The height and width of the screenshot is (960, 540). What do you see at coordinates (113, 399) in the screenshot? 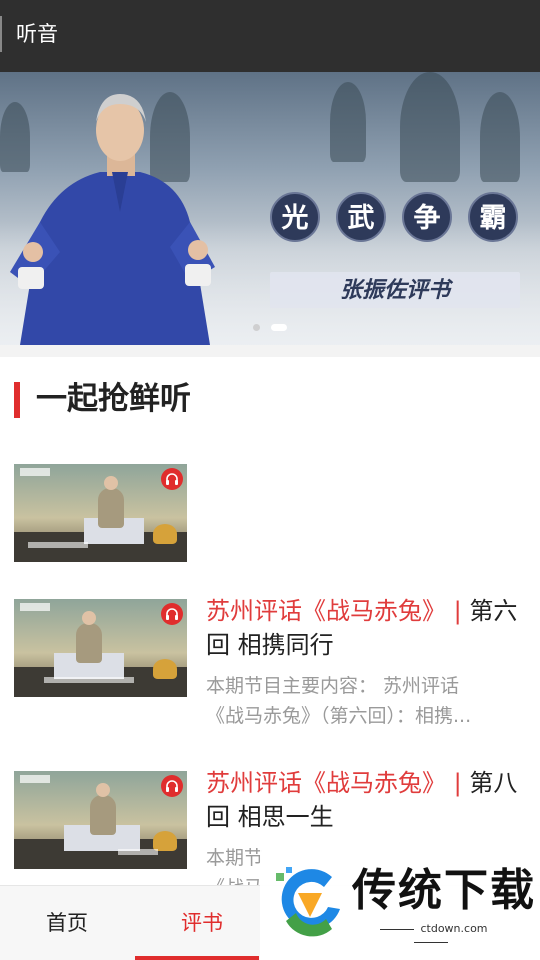
I see `section-title: 一起抢鲜听` at bounding box center [113, 399].